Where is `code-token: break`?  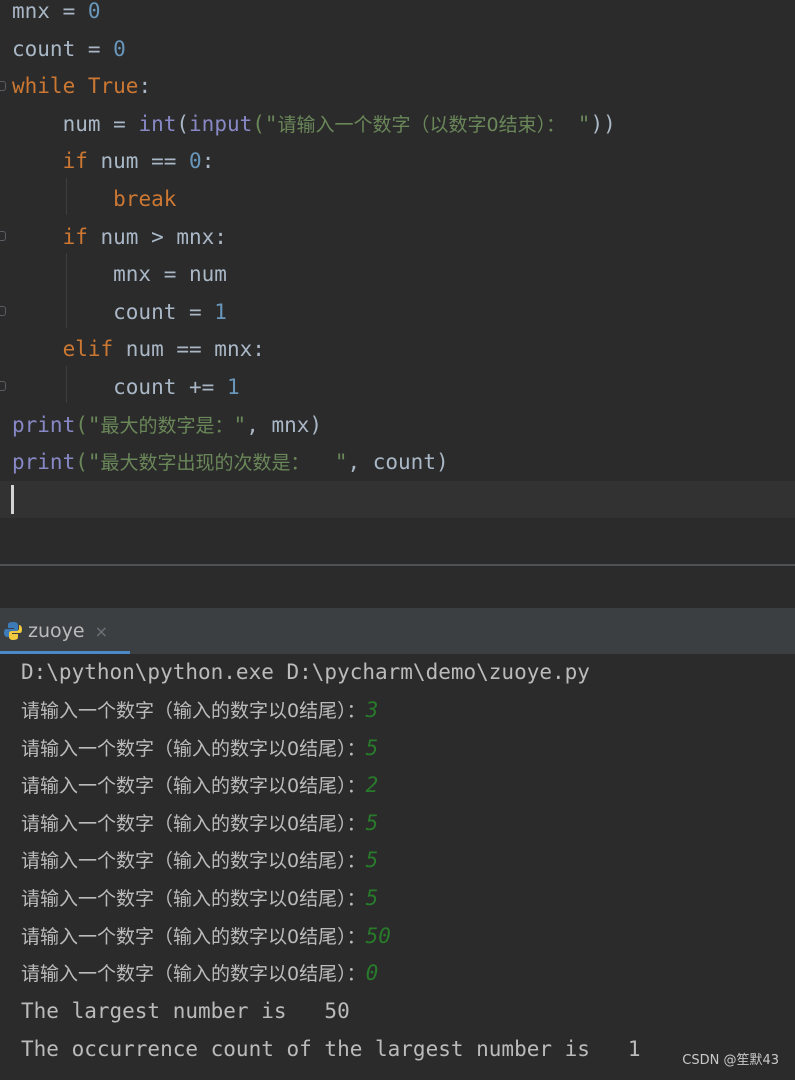
code-token: break is located at coordinates (145, 199).